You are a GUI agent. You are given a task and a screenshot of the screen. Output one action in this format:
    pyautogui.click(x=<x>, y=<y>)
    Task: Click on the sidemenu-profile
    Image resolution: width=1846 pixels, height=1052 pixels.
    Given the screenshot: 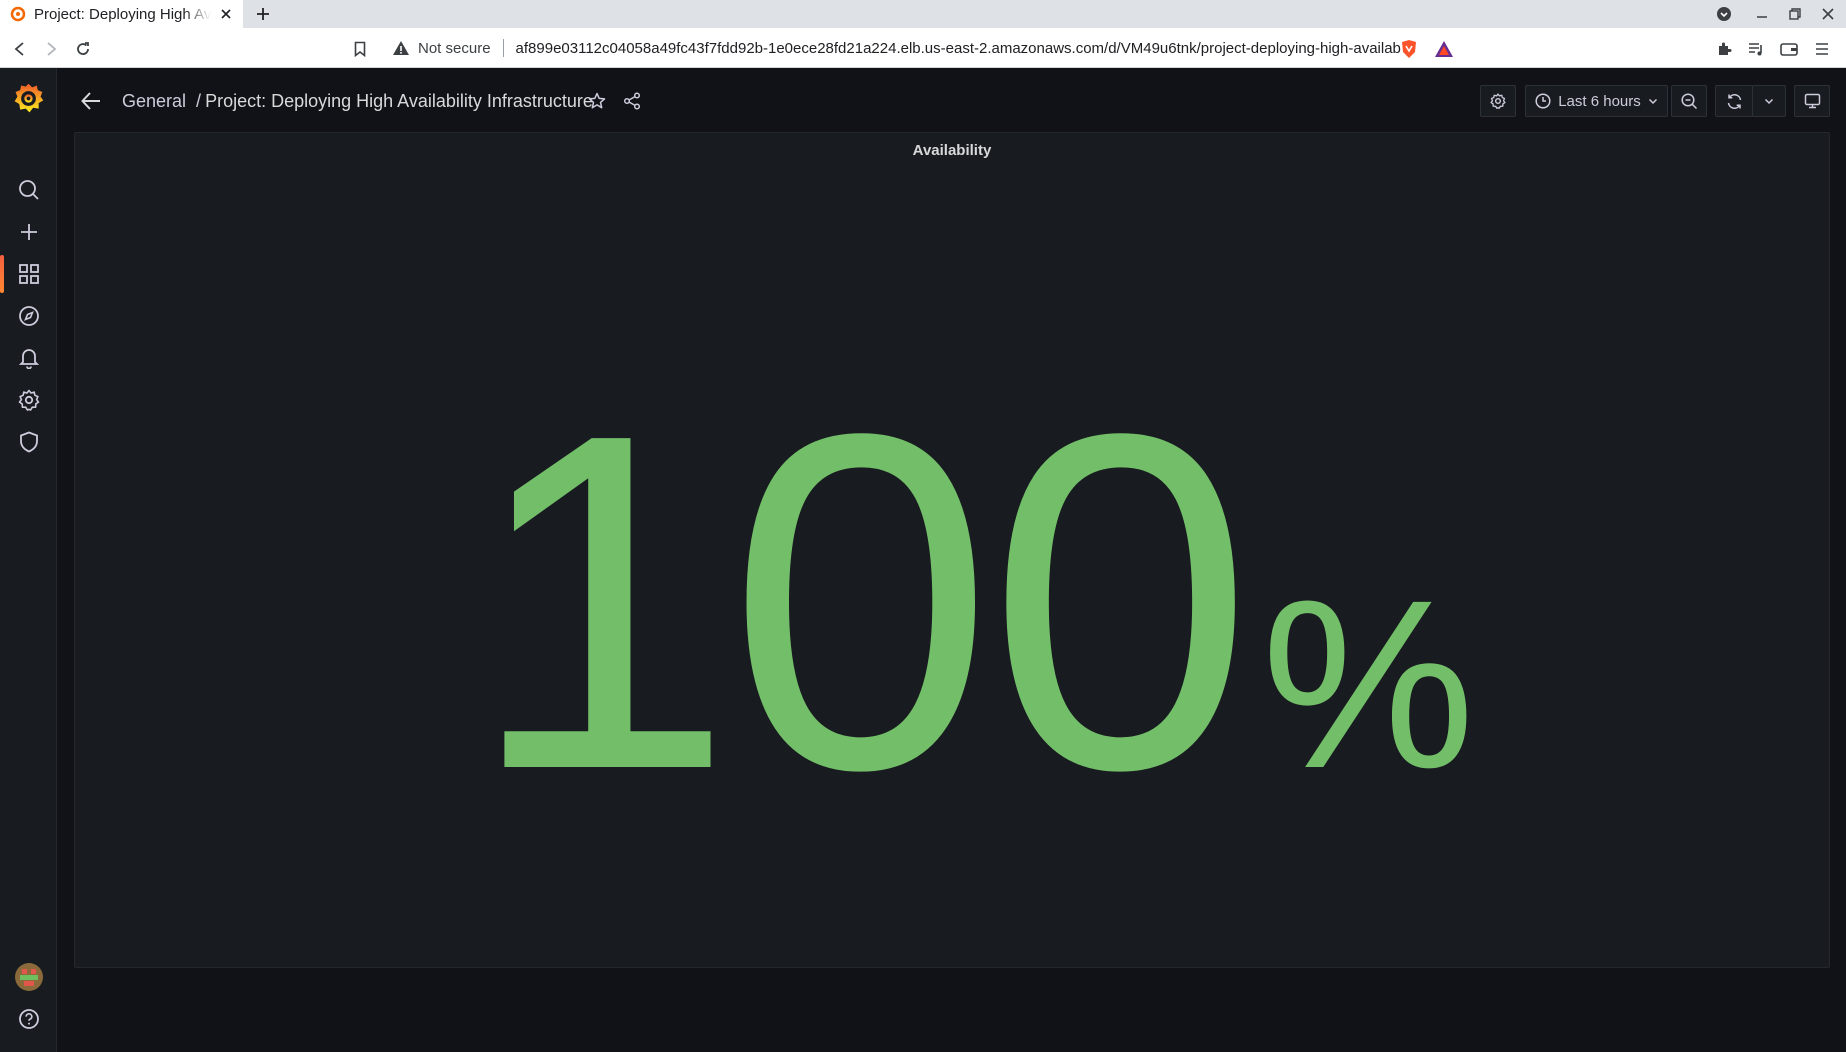 What is the action you would take?
    pyautogui.click(x=28, y=977)
    